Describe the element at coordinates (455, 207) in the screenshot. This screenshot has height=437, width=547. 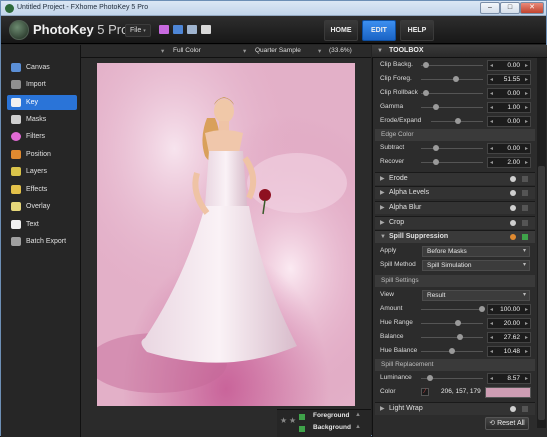
I see `section-alpha-blur: ▶ Alpha Blur` at that location.